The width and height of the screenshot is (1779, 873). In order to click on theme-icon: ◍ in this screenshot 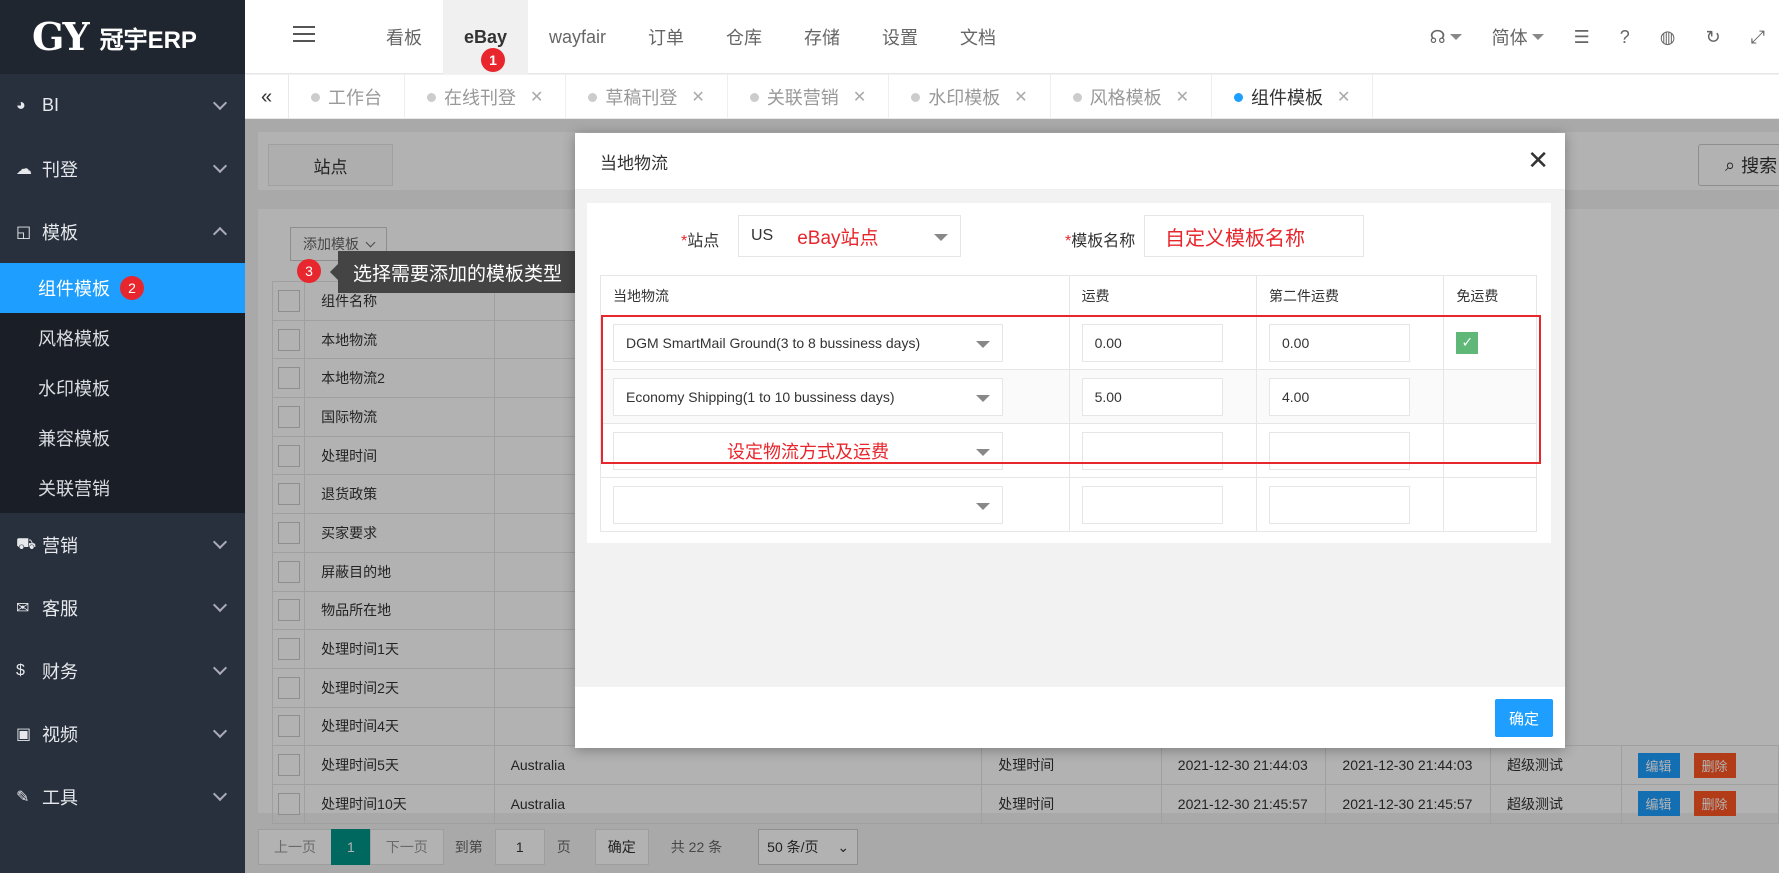, I will do `click(1668, 37)`.